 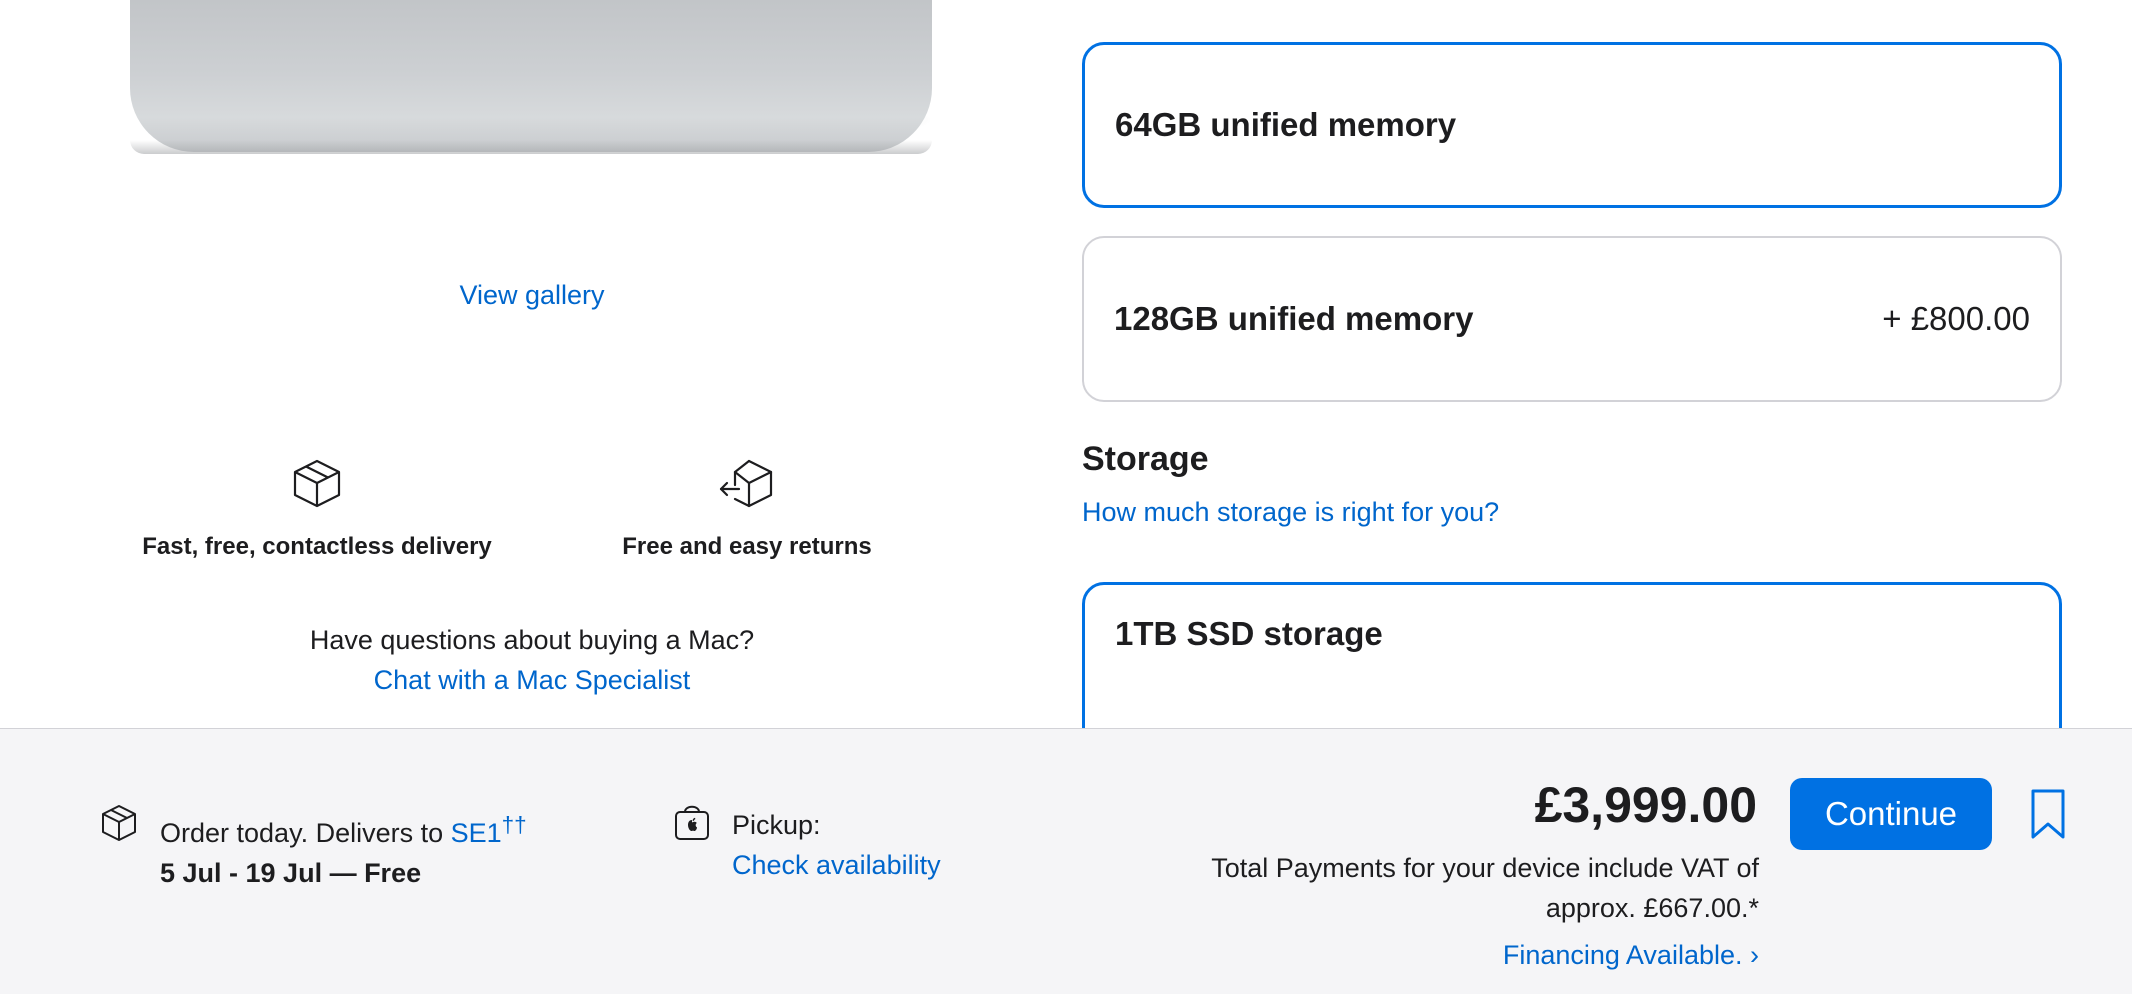 I want to click on memory-option-label: 128GB unified memory, so click(x=1294, y=318).